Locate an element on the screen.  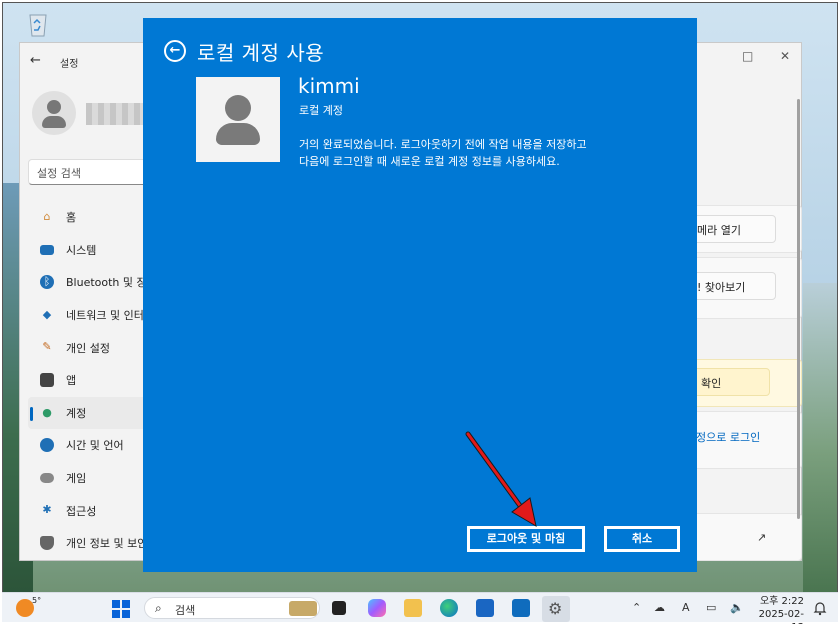
external-link-icon: ↗ is located at coordinates (761, 537).